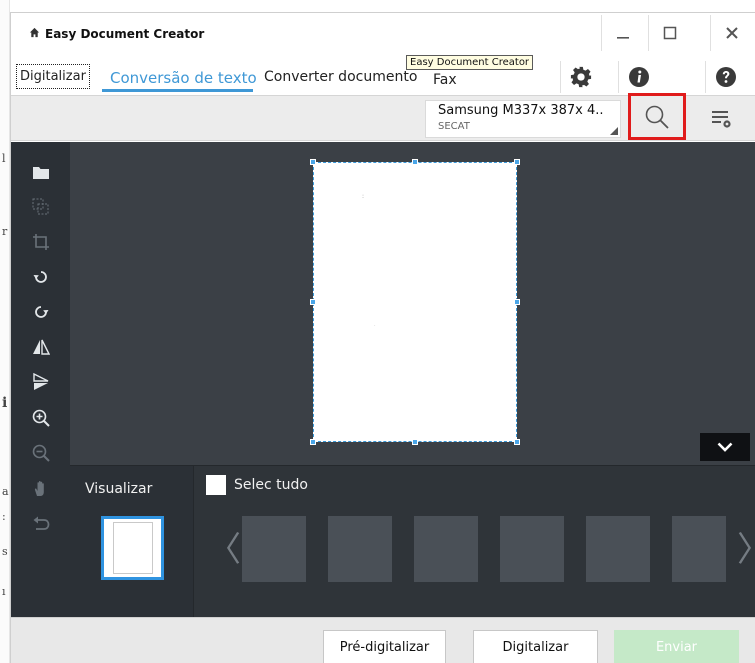  I want to click on pan-hand-icon, so click(41, 489).